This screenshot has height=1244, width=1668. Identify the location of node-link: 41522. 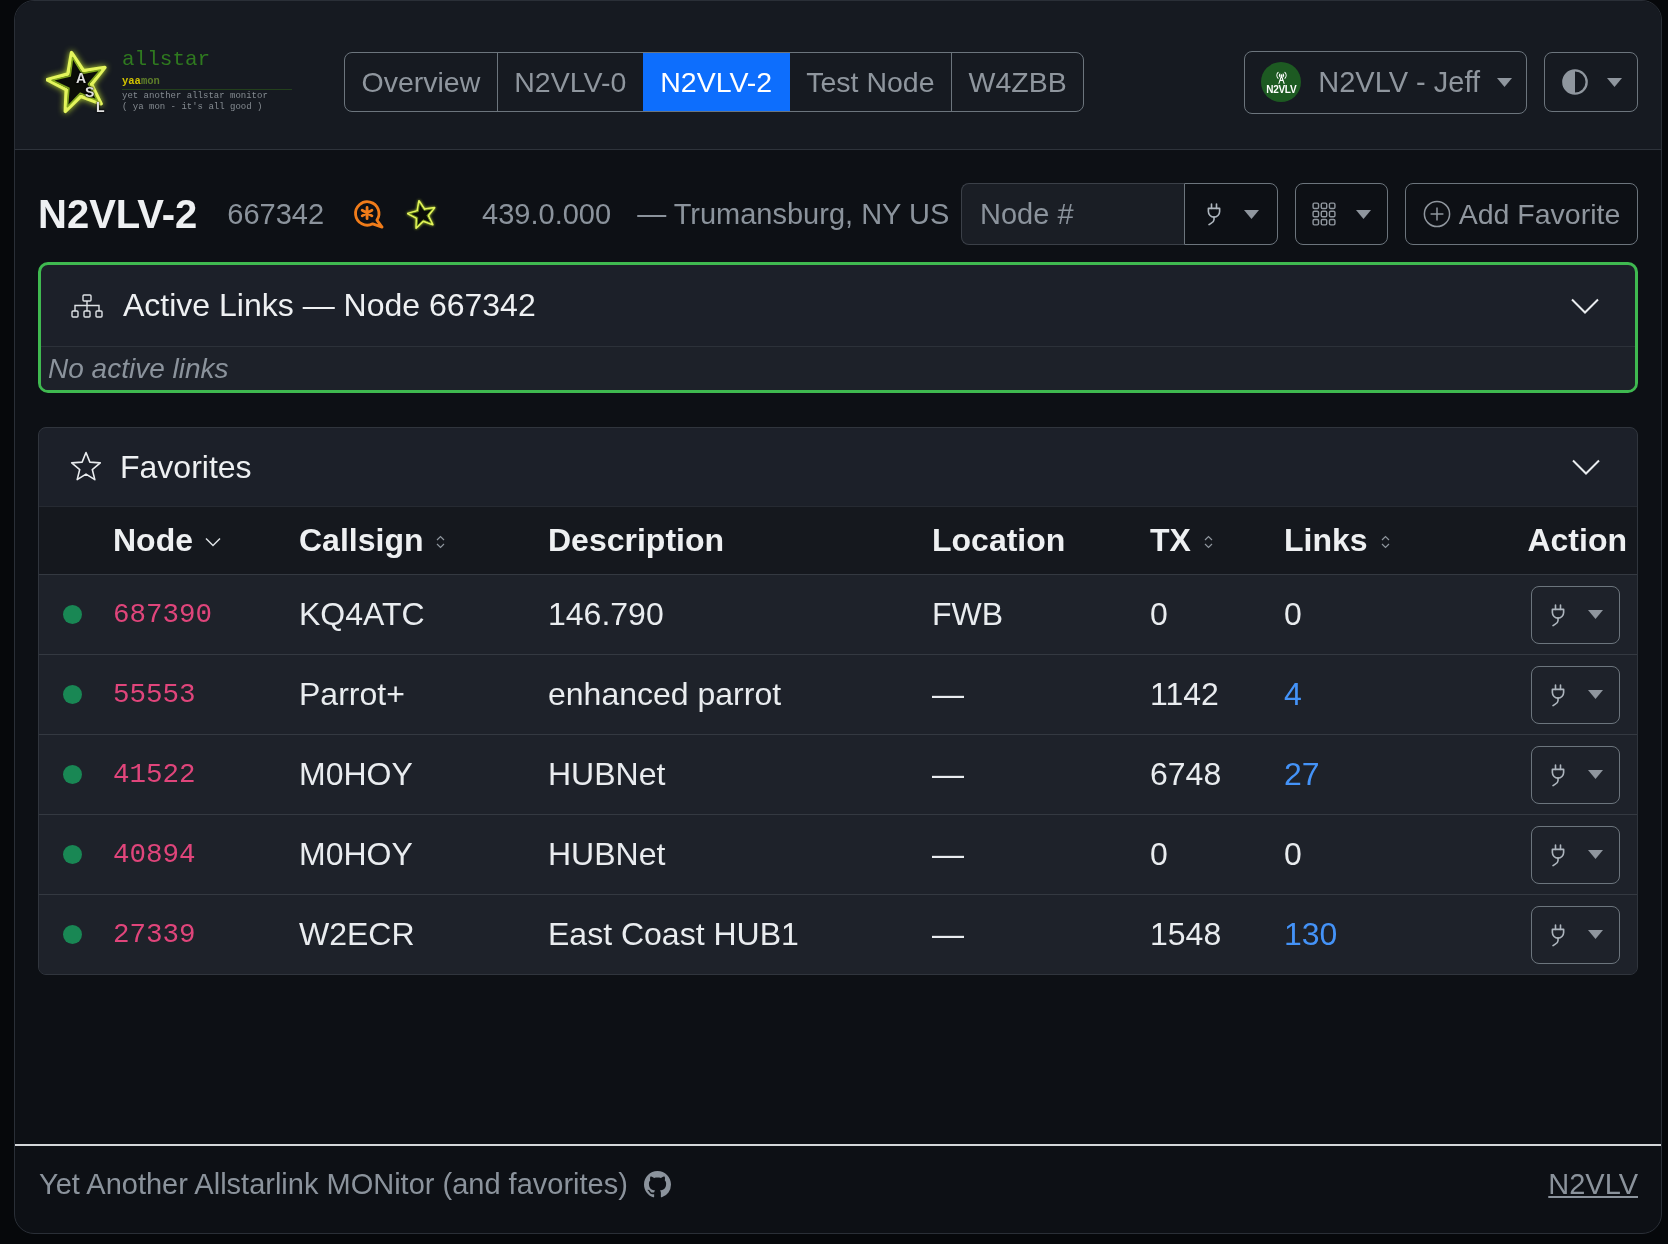
(154, 774).